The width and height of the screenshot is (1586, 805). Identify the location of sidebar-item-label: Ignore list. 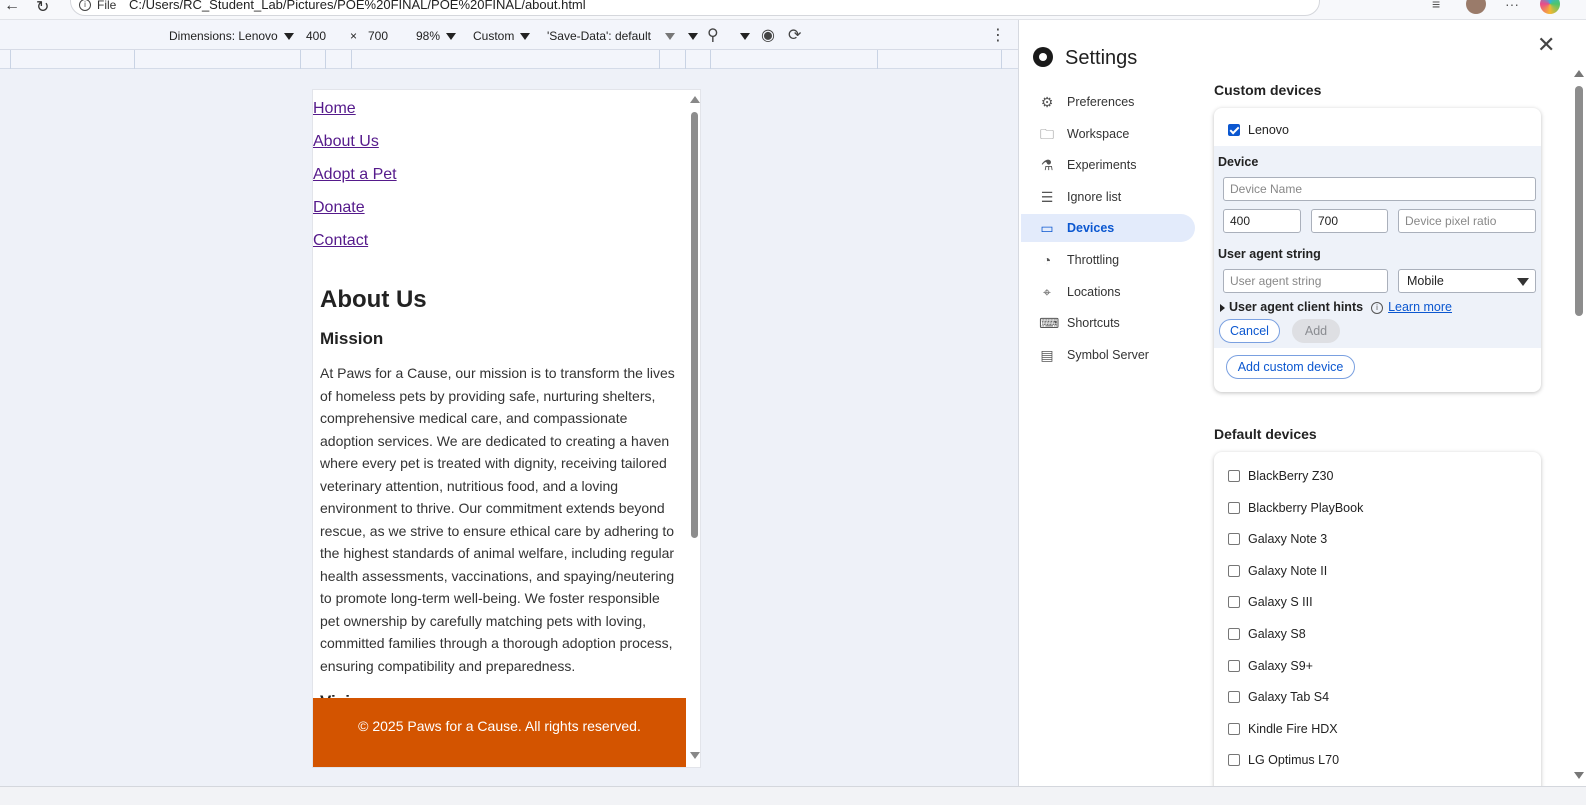
(1094, 197).